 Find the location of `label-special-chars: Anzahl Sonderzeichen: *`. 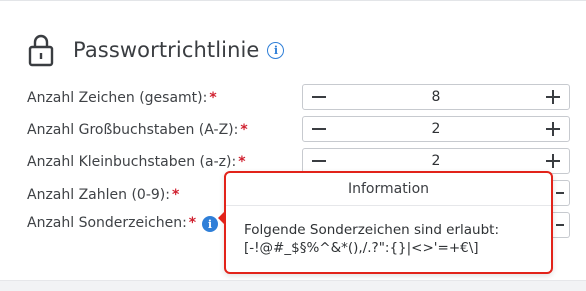

label-special-chars: Anzahl Sonderzeichen: * is located at coordinates (111, 223).